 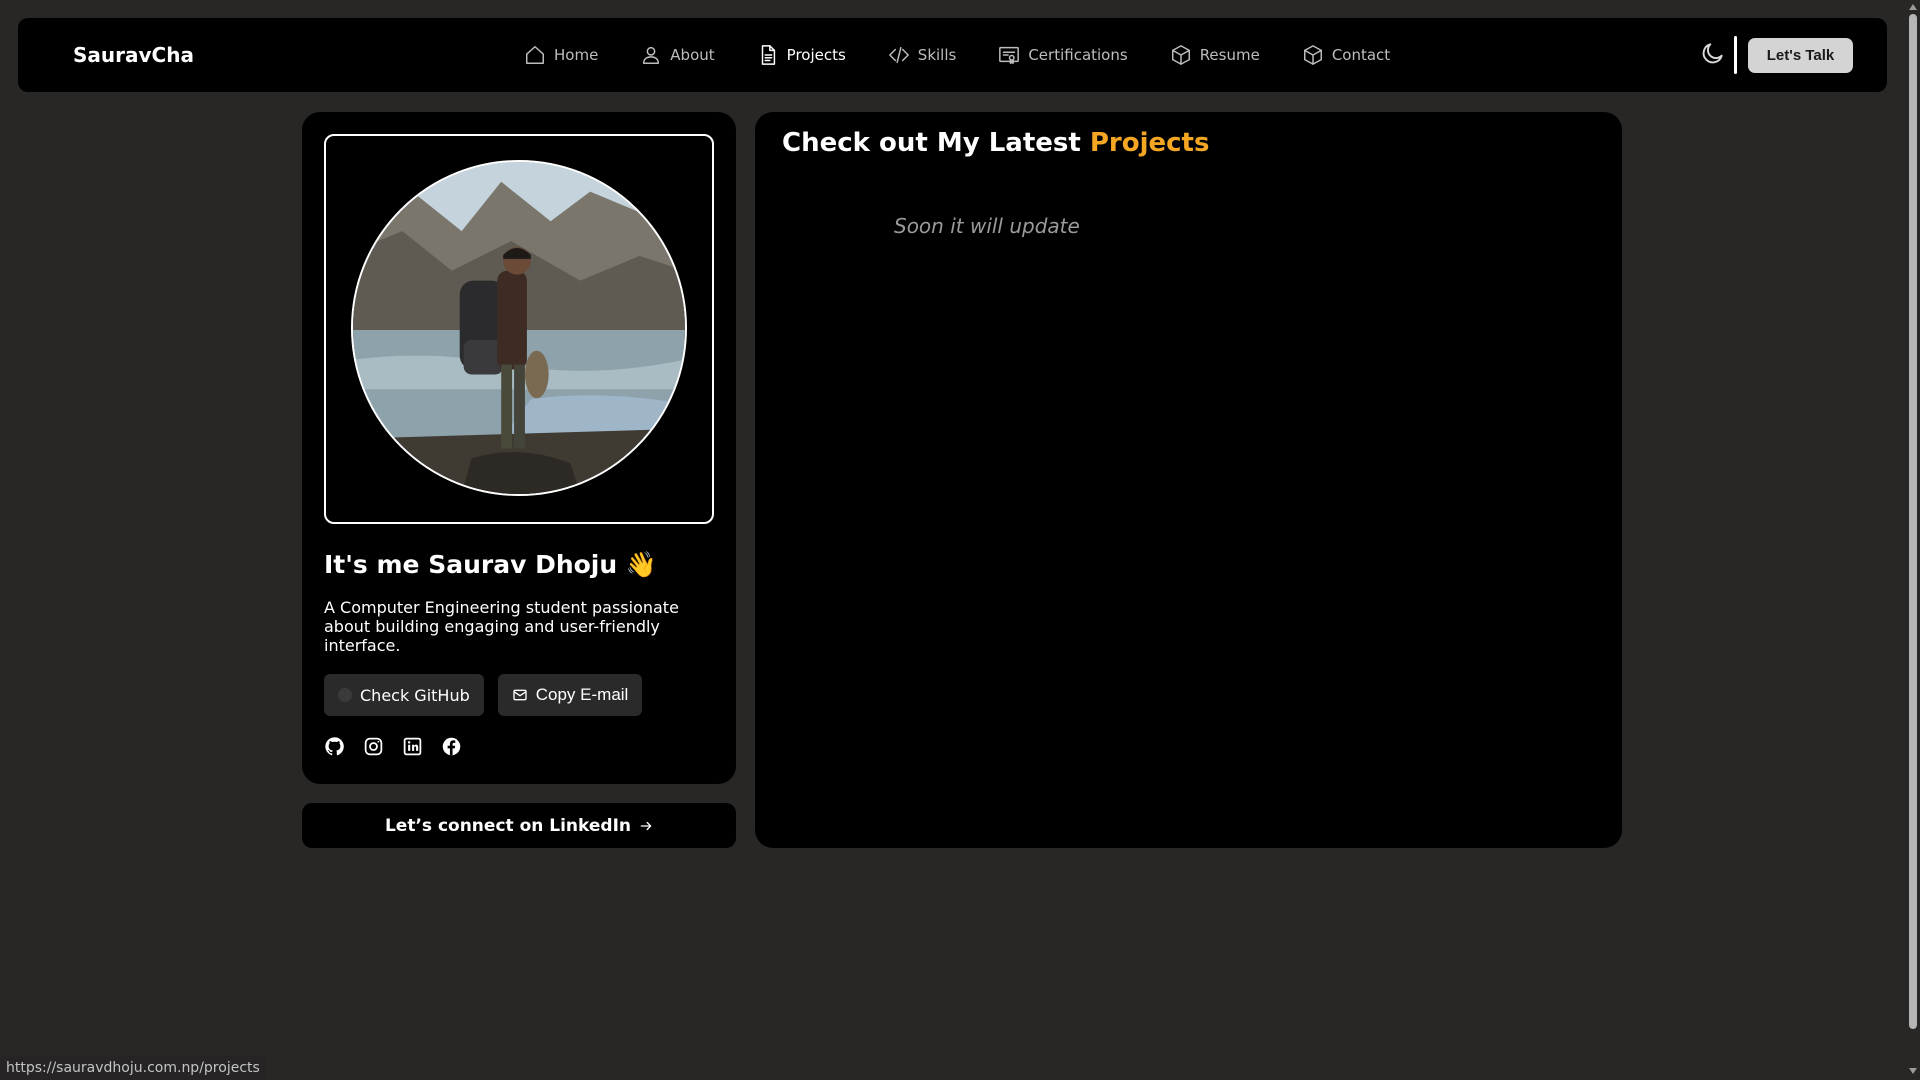 I want to click on moon-icon, so click(x=1712, y=53).